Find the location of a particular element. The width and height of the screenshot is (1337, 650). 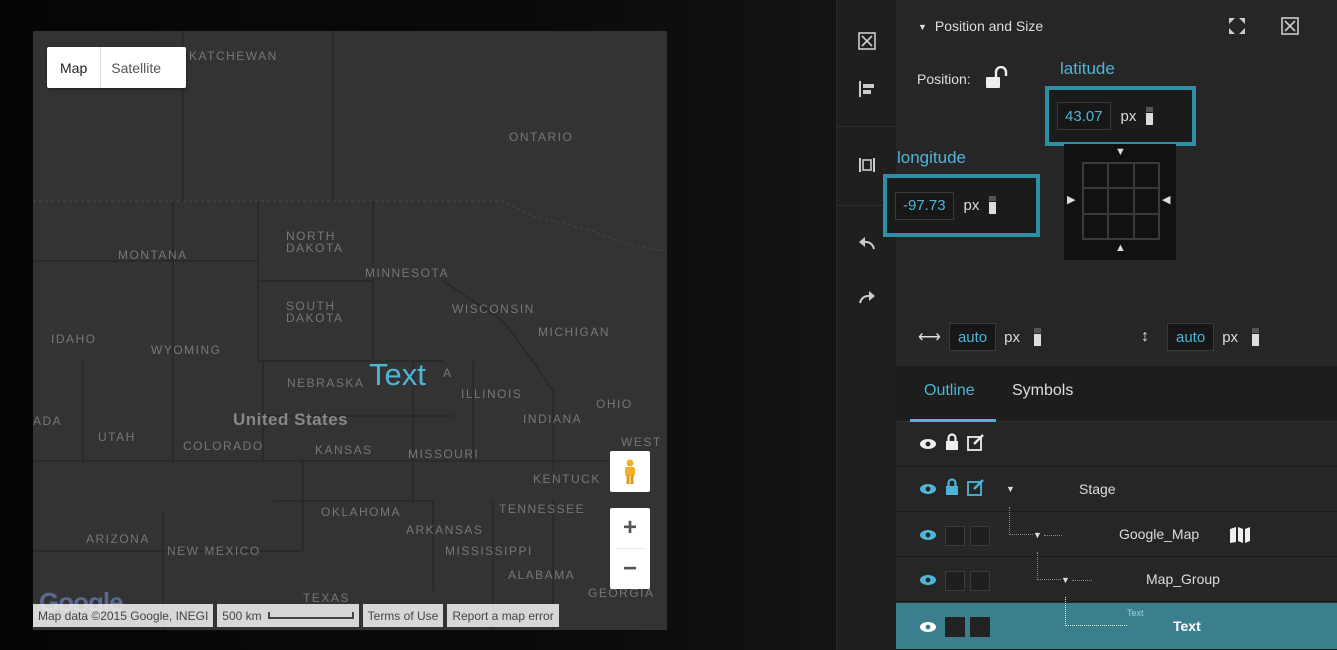

y-position-field: 43.07 is located at coordinates (1084, 116).